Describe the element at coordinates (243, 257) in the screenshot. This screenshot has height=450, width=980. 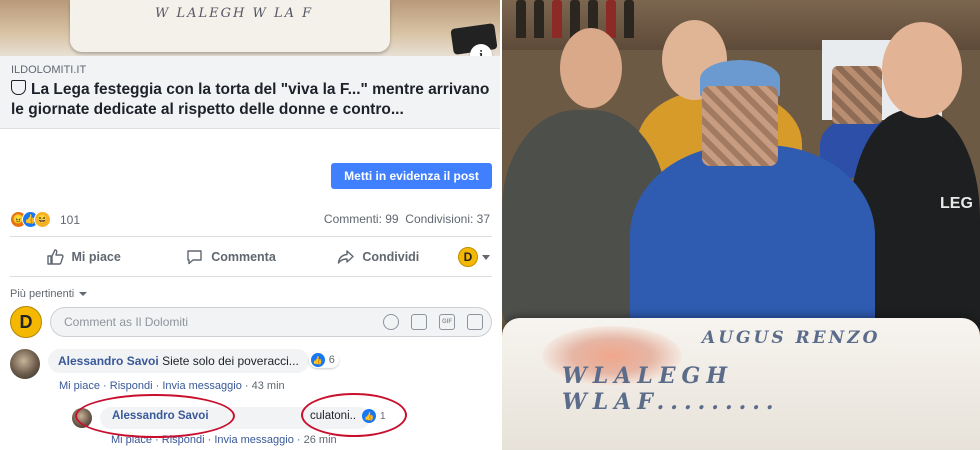
I see `comment-label: Commenta` at that location.